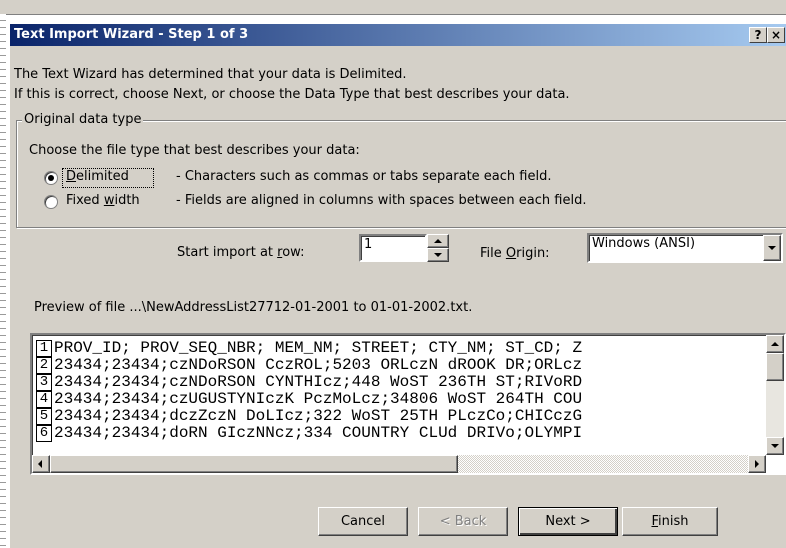  I want to click on worksheet-edge, so click(3, 281).